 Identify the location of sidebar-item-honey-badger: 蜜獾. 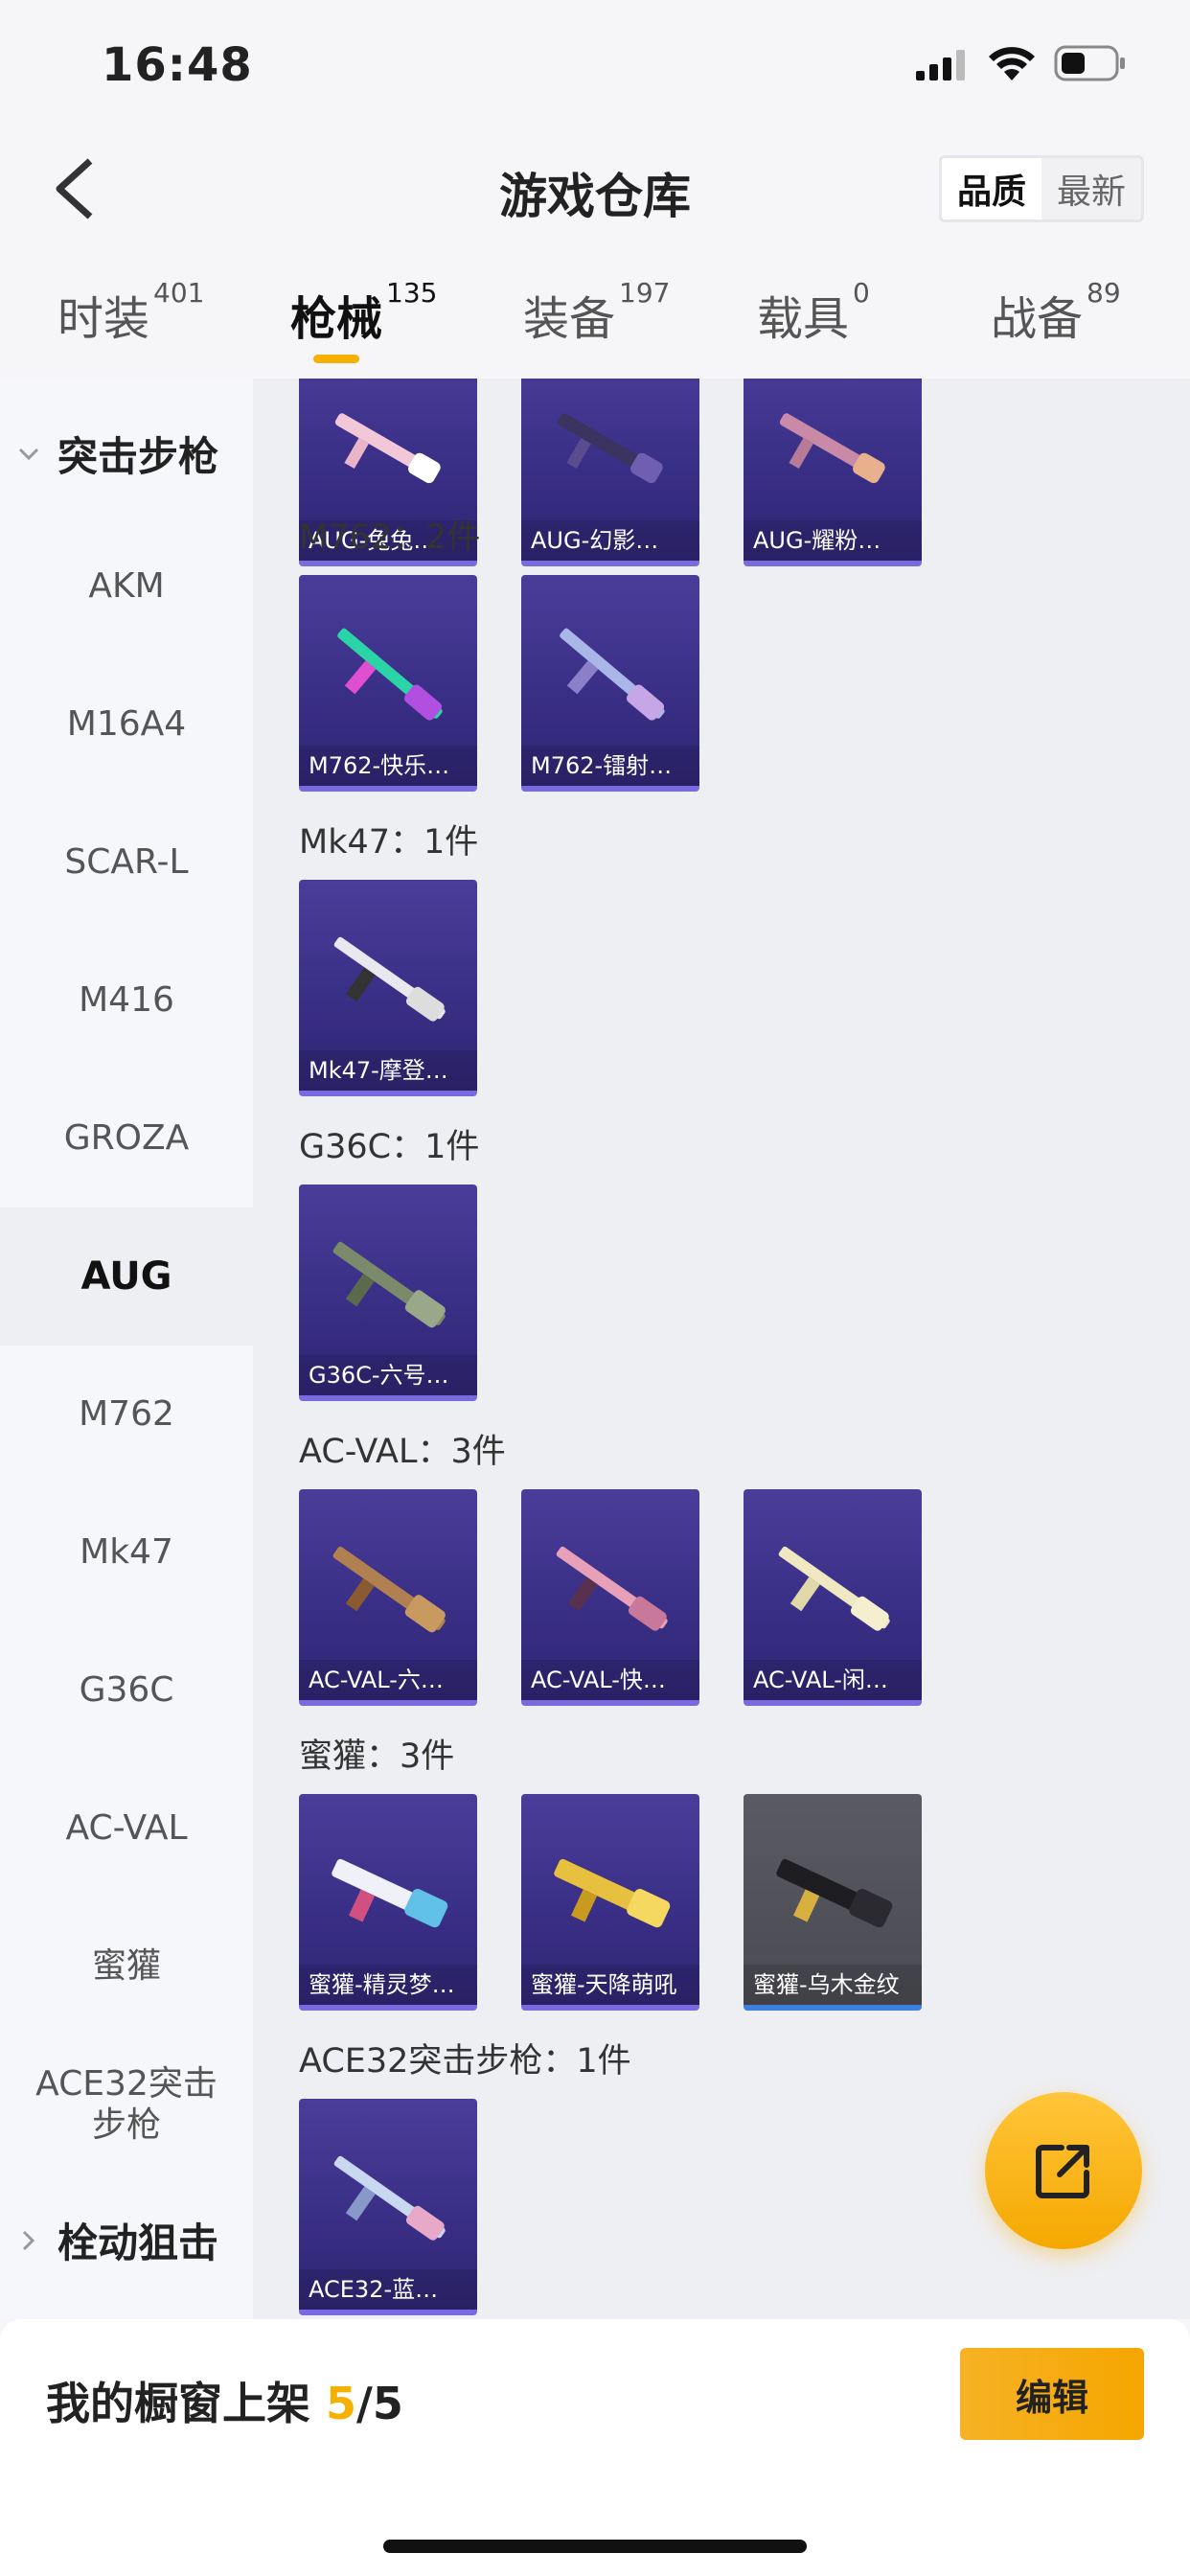
(127, 1967).